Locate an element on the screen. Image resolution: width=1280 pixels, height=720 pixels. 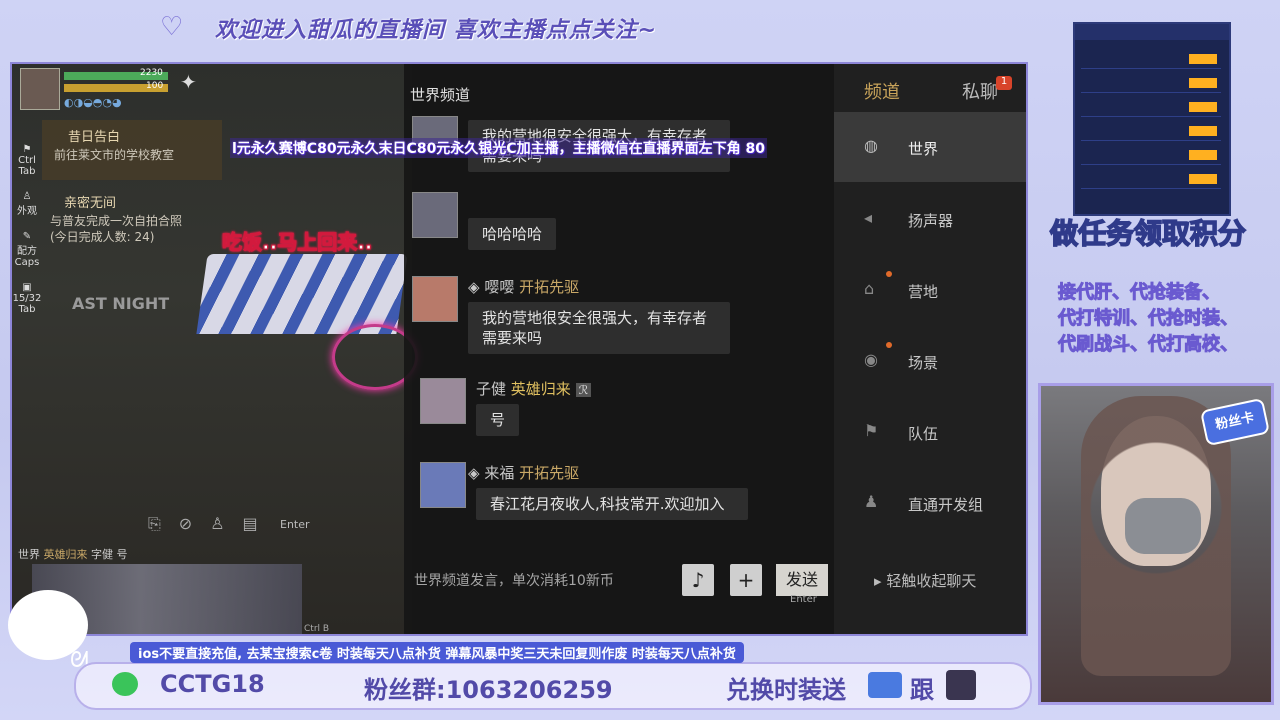
striped-awning is located at coordinates (302, 294).